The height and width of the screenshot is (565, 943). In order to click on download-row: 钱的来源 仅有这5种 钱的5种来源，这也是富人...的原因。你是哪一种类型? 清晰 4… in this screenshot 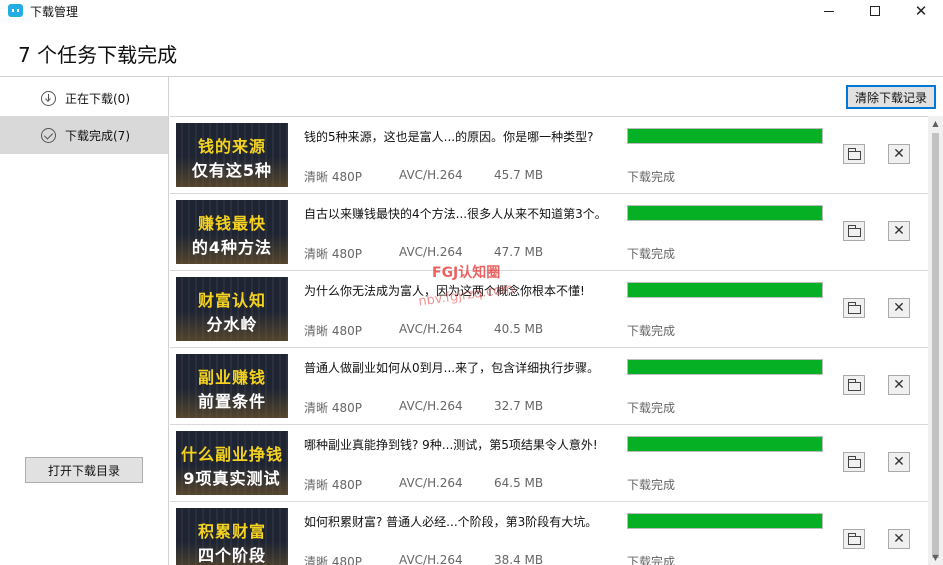, I will do `click(549, 155)`.